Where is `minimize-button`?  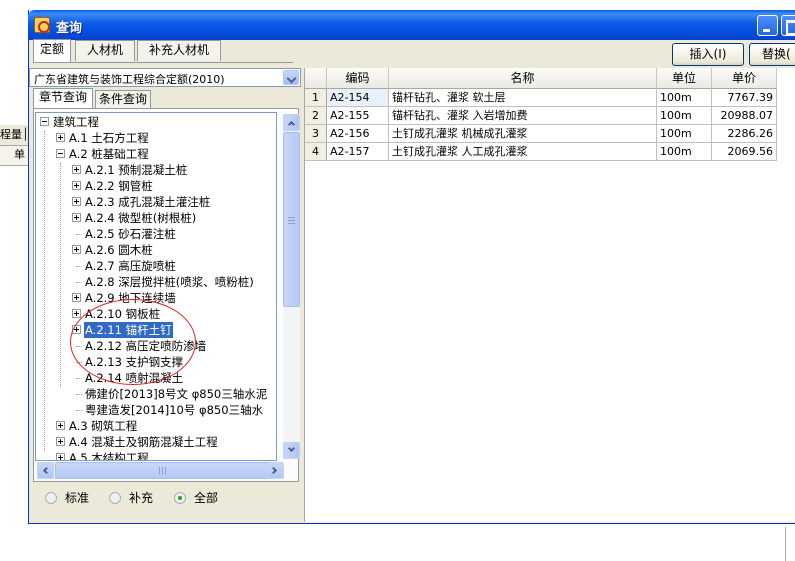
minimize-button is located at coordinates (767, 25).